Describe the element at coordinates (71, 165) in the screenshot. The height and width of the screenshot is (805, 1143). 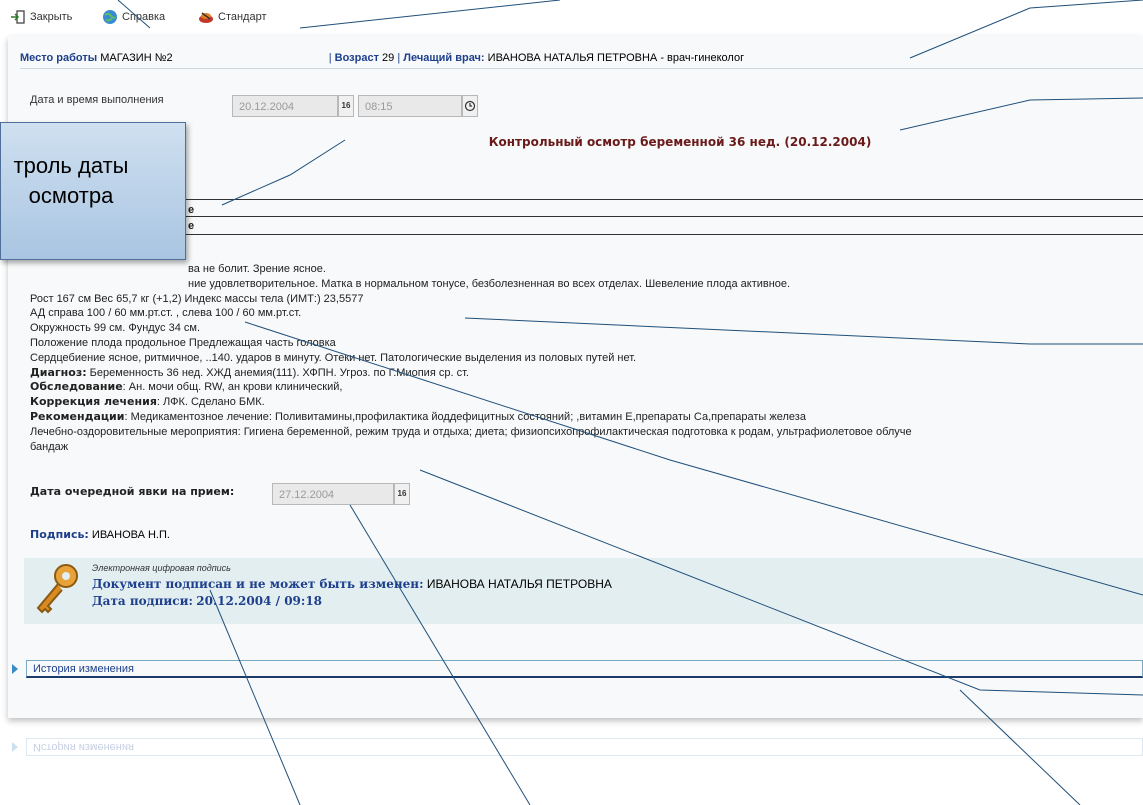
I see `callout-line-1: троль даты` at that location.